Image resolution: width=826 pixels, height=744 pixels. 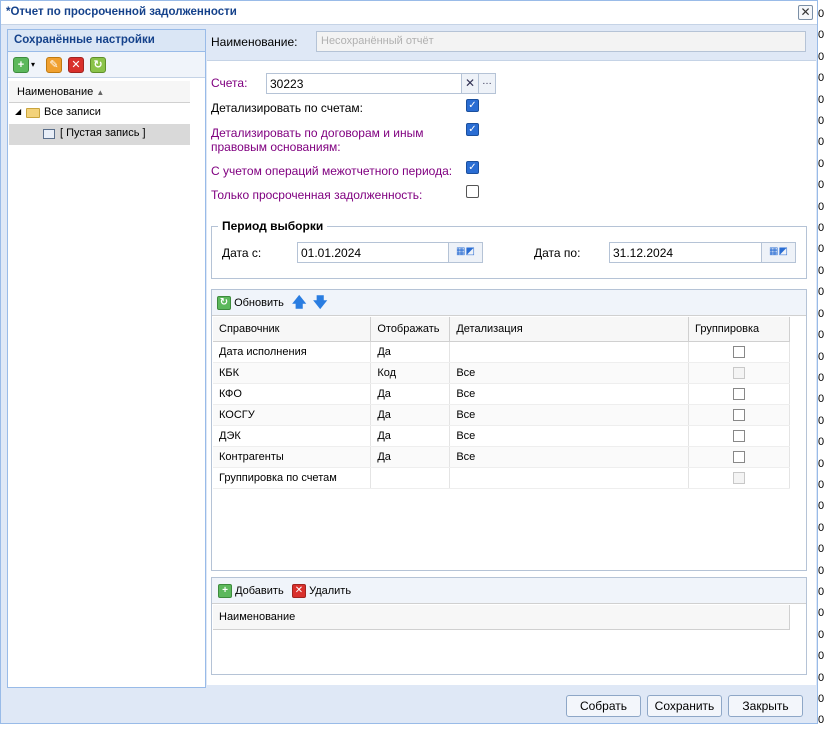 I want to click on window-titlebar: *Отчет по просроченной задолженности ✕, so click(x=409, y=13).